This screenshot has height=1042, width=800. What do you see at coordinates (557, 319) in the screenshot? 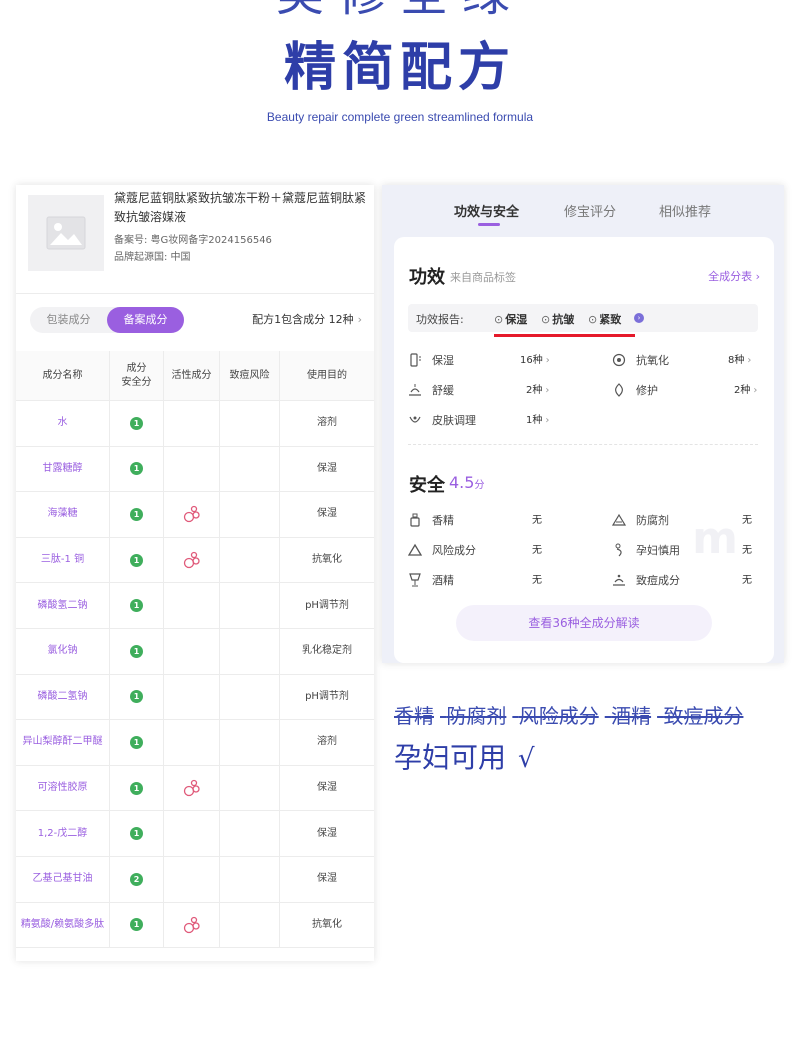
I see `report-item-antiwrinkle: ⊙ 抗皱` at bounding box center [557, 319].